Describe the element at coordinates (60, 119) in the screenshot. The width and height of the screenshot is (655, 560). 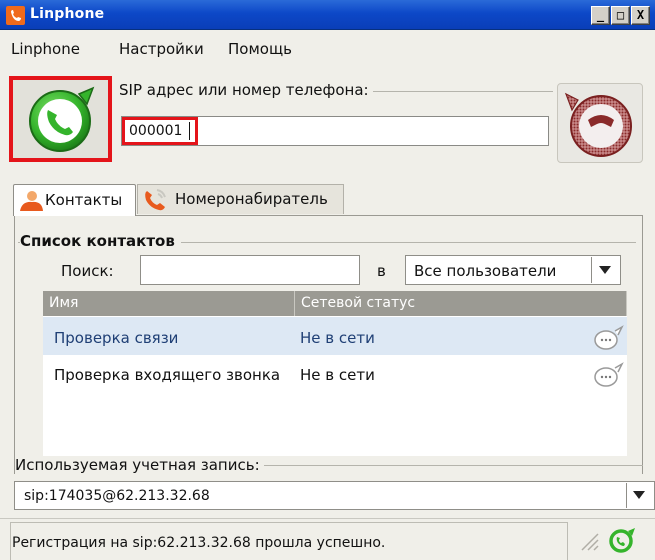
I see `call-button` at that location.